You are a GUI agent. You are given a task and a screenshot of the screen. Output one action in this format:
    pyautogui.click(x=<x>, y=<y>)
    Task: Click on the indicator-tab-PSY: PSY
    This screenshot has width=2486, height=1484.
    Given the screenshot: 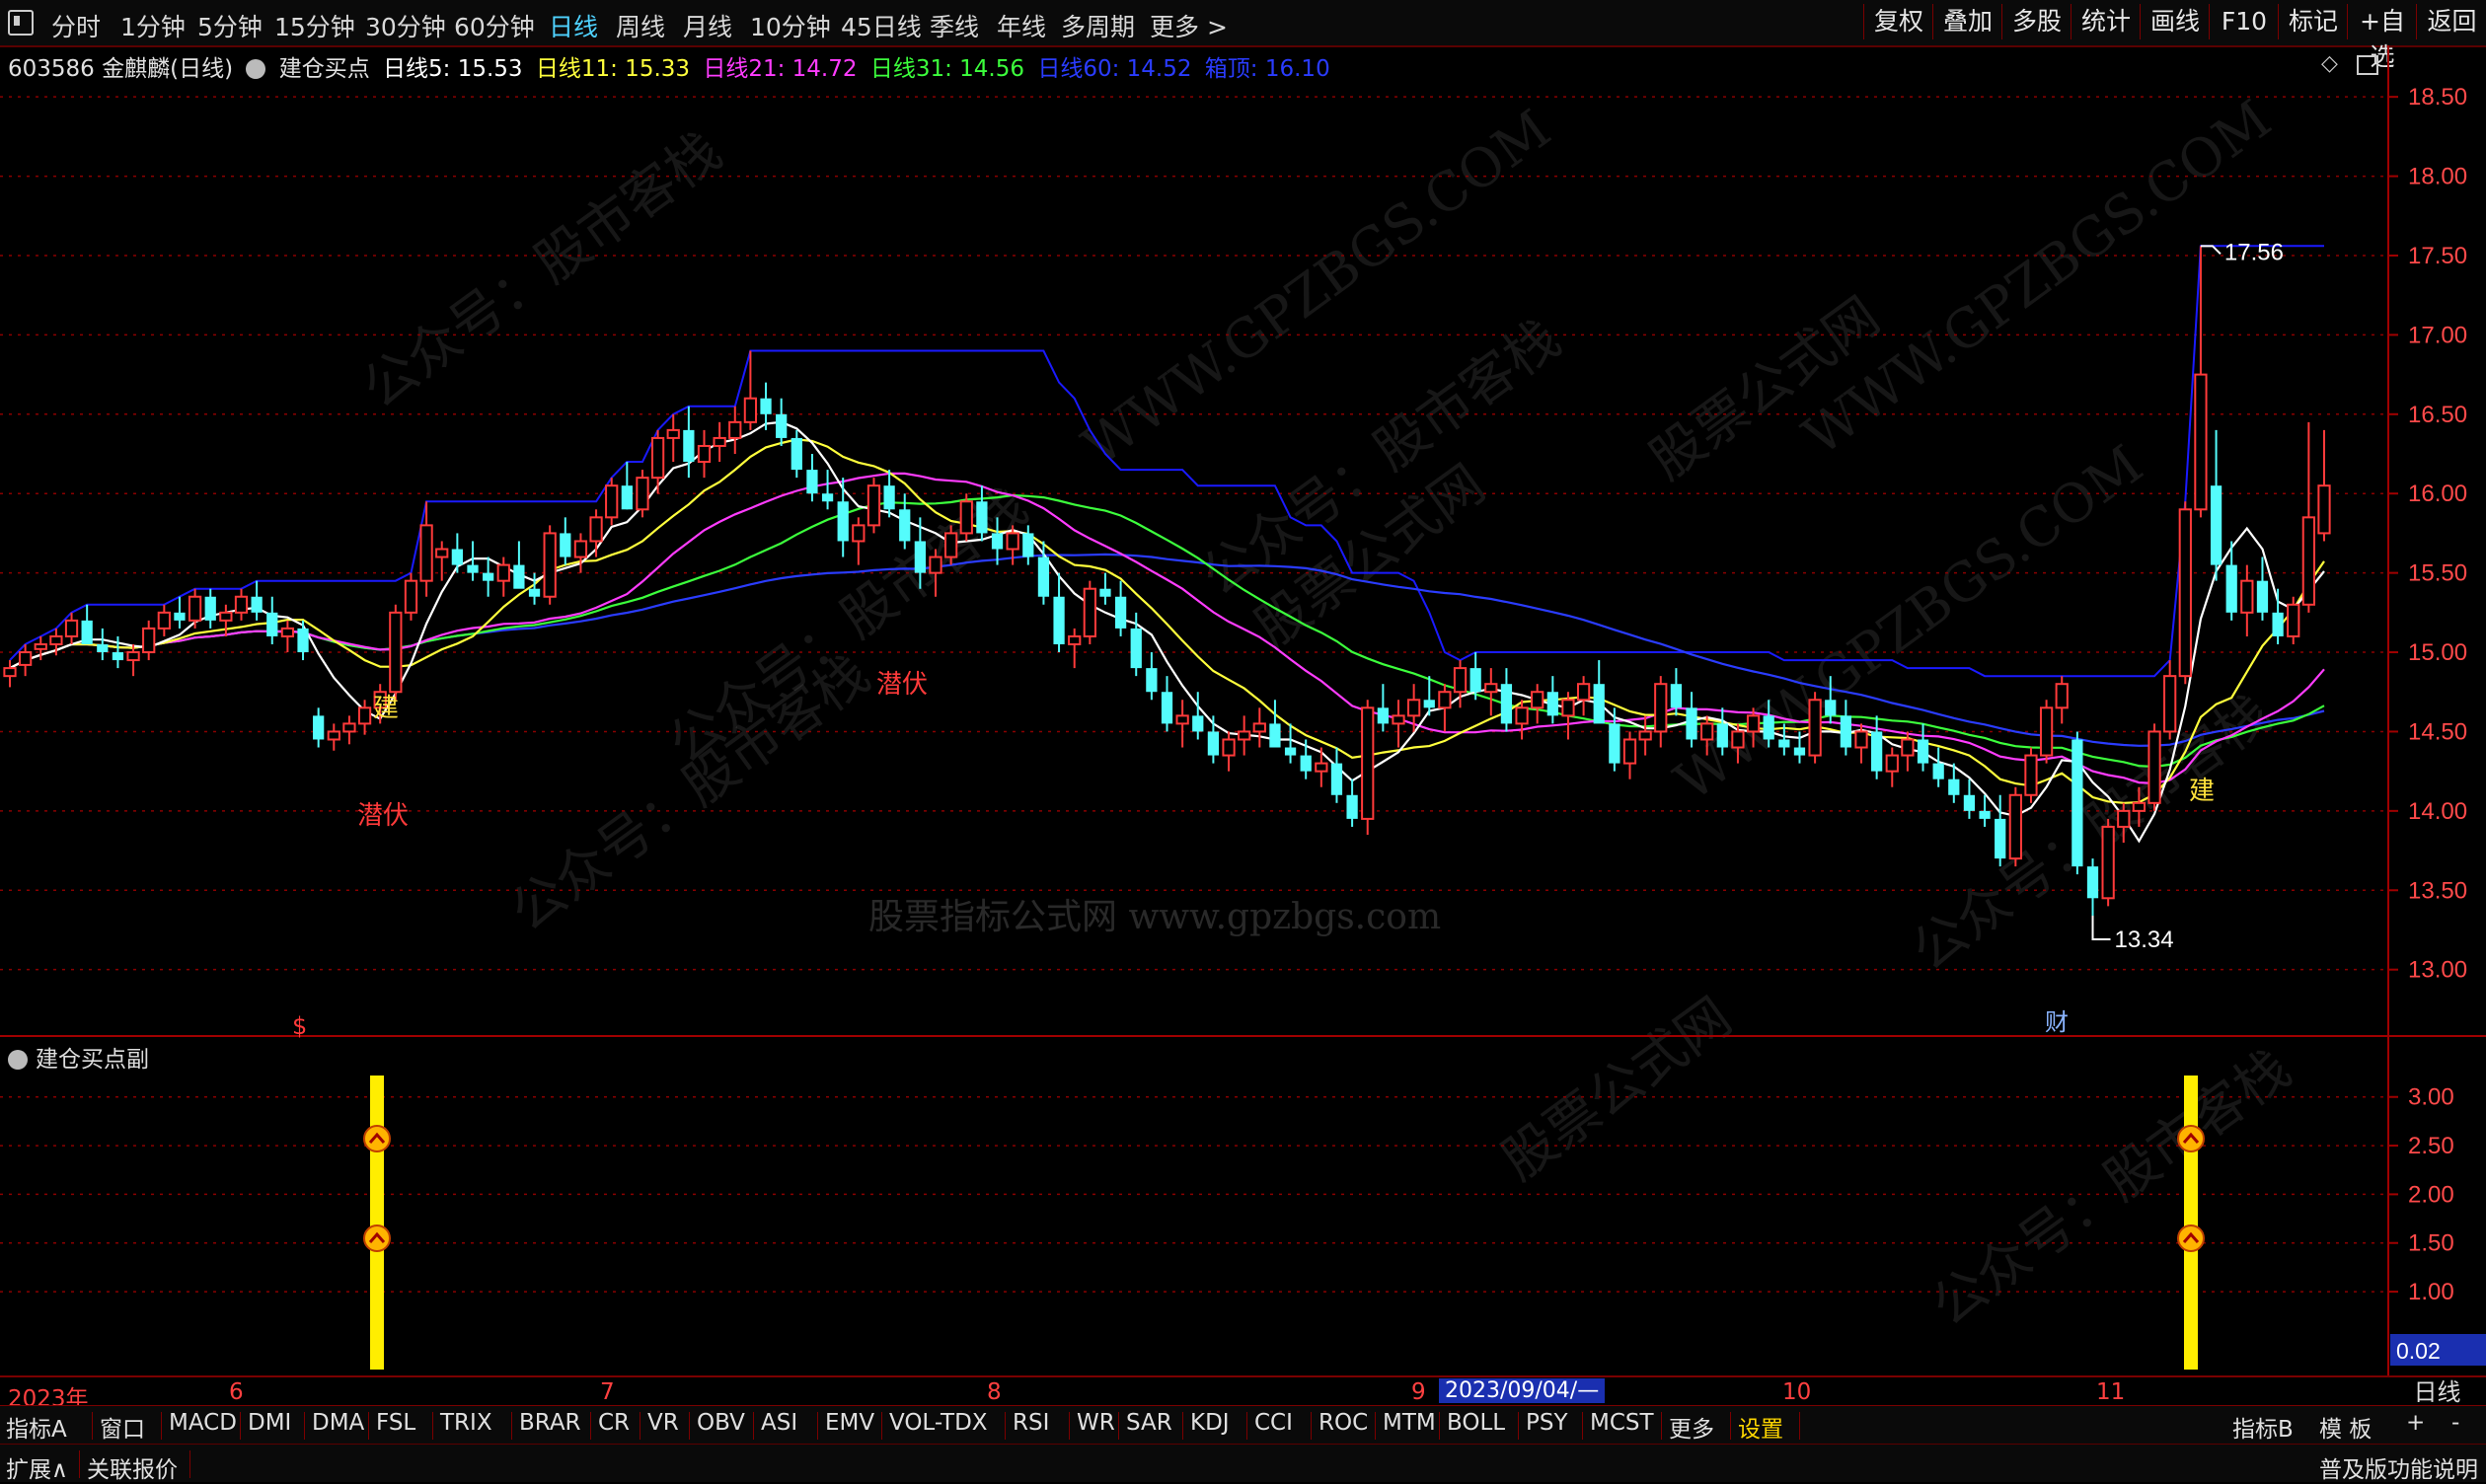 What is the action you would take?
    pyautogui.click(x=1547, y=1423)
    